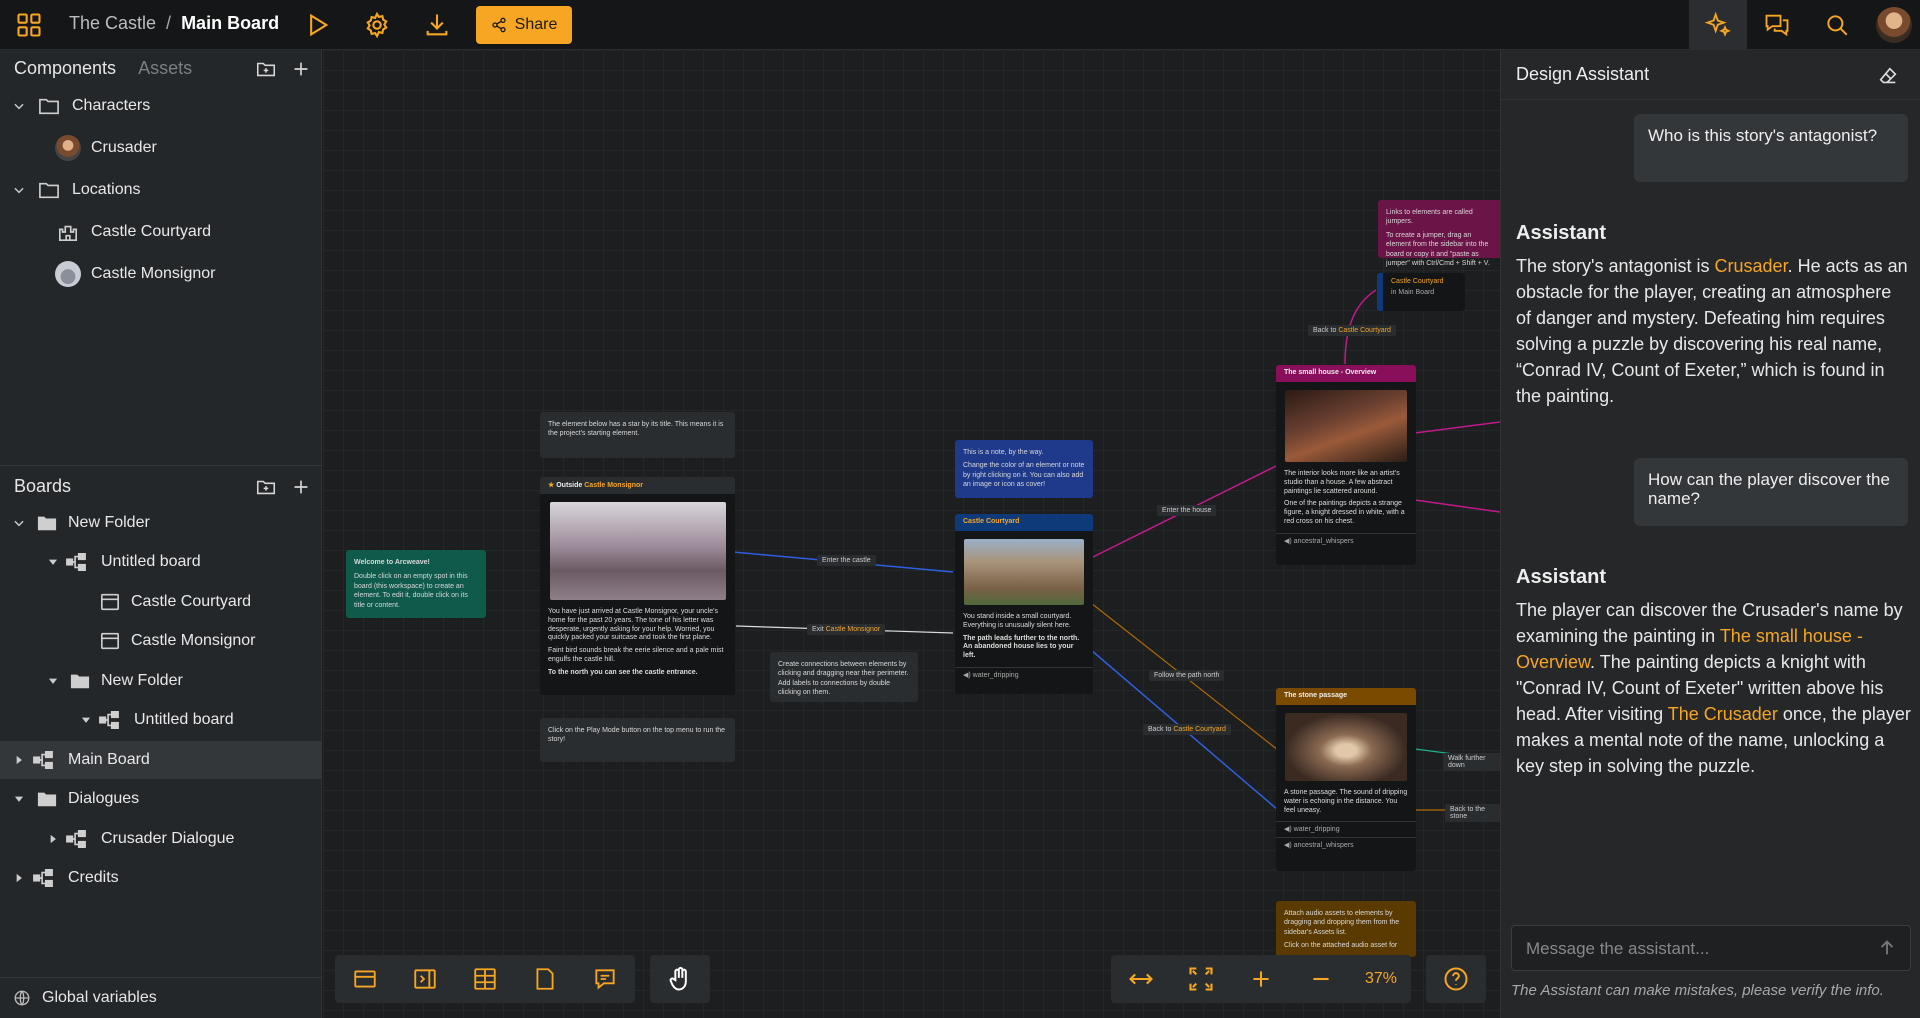  I want to click on help-icon, so click(1456, 979).